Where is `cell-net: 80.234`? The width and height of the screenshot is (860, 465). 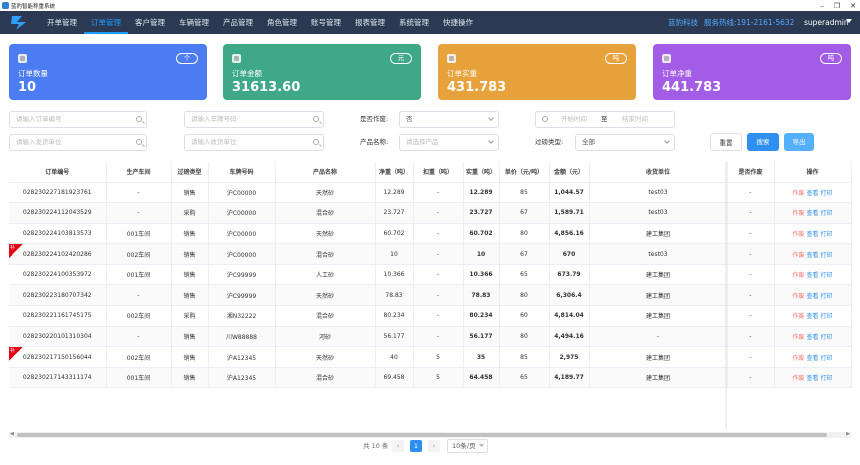
cell-net: 80.234 is located at coordinates (394, 316).